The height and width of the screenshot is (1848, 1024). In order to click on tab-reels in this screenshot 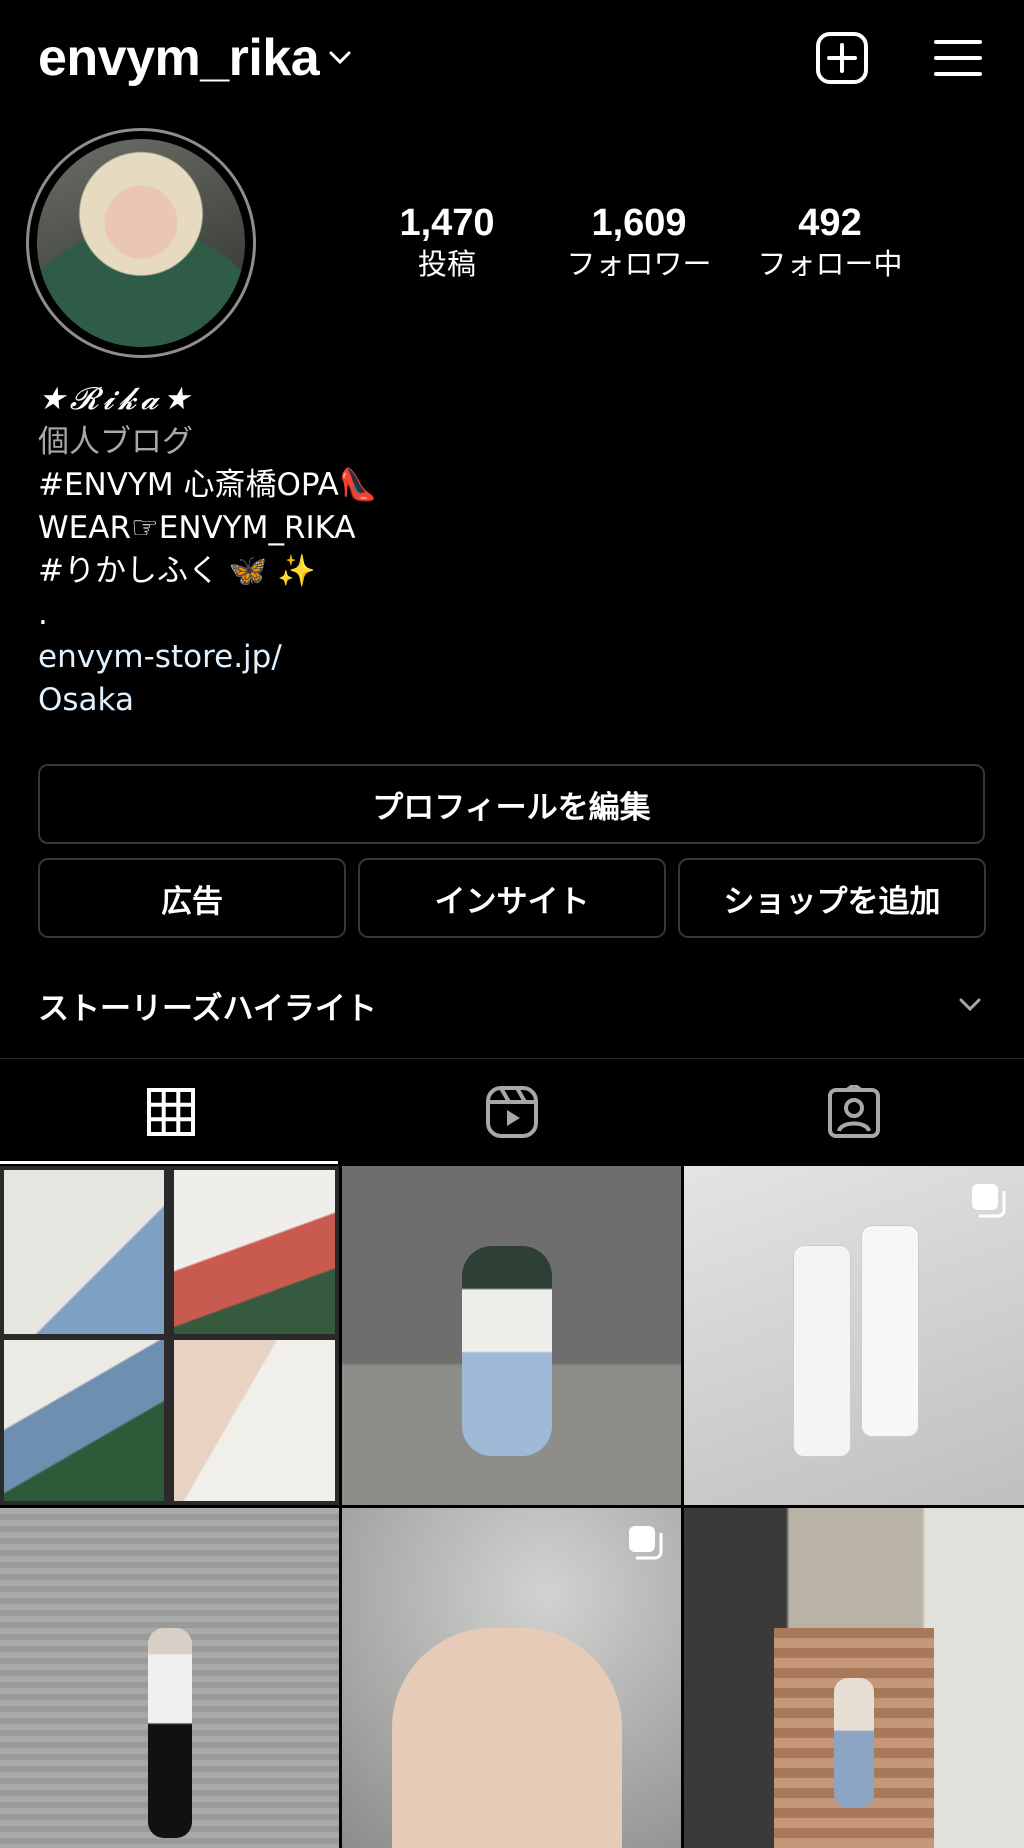, I will do `click(511, 1112)`.